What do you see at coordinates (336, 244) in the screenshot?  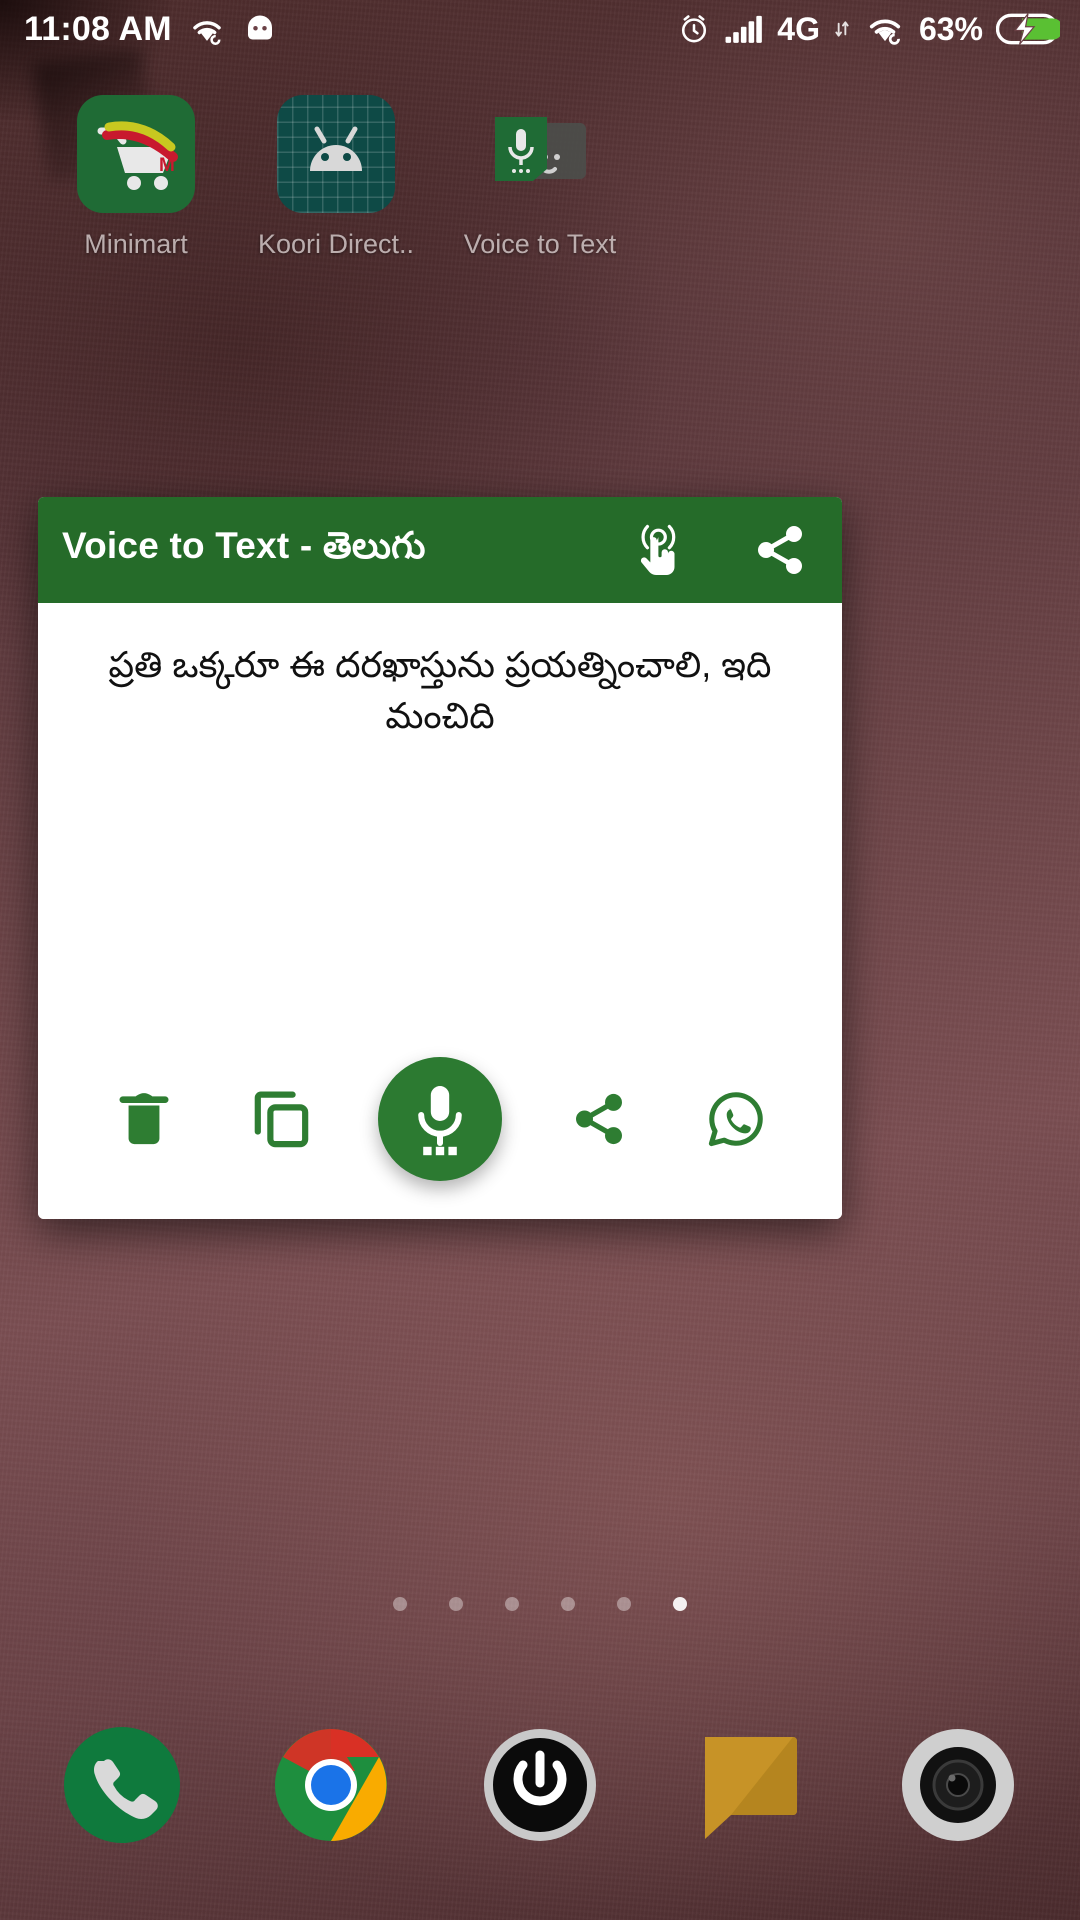 I see `app-label: Koori Direct..` at bounding box center [336, 244].